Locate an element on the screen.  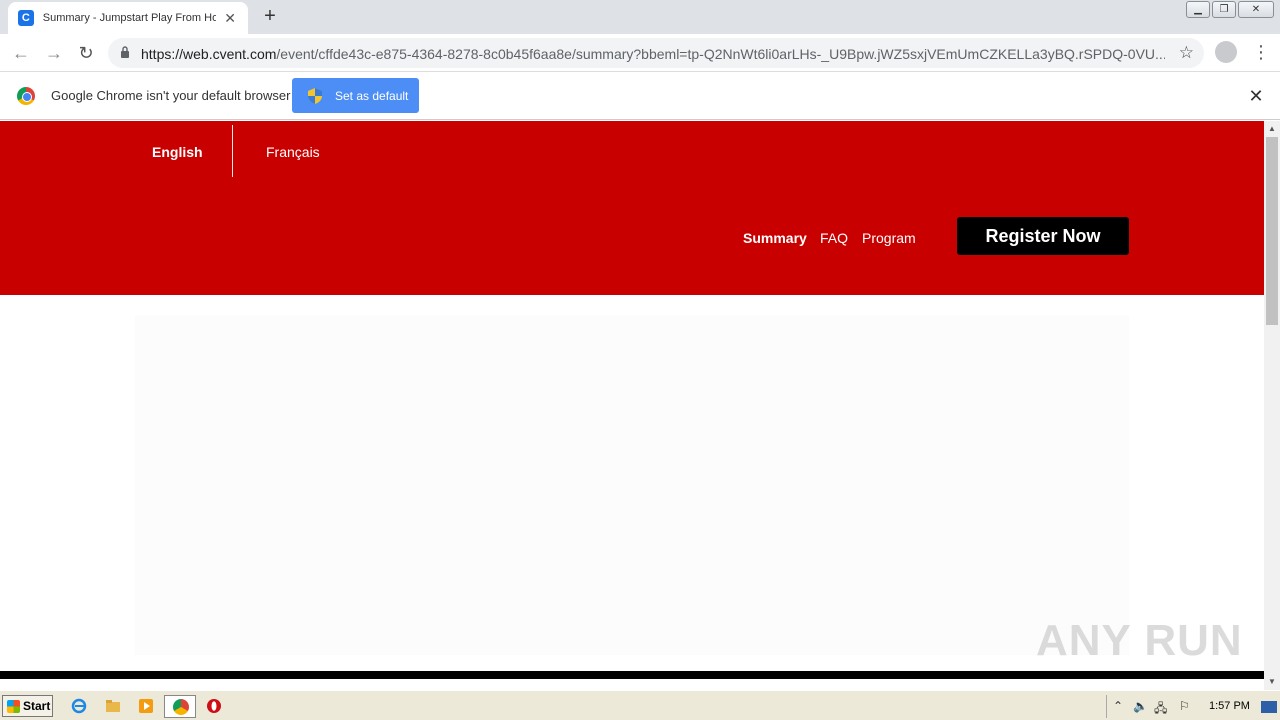
language-divider is located at coordinates (232, 151).